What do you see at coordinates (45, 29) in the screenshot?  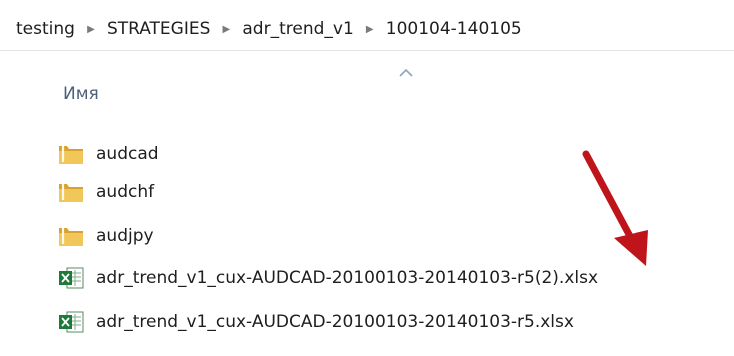 I see `breadcrumb-item-testing: testing` at bounding box center [45, 29].